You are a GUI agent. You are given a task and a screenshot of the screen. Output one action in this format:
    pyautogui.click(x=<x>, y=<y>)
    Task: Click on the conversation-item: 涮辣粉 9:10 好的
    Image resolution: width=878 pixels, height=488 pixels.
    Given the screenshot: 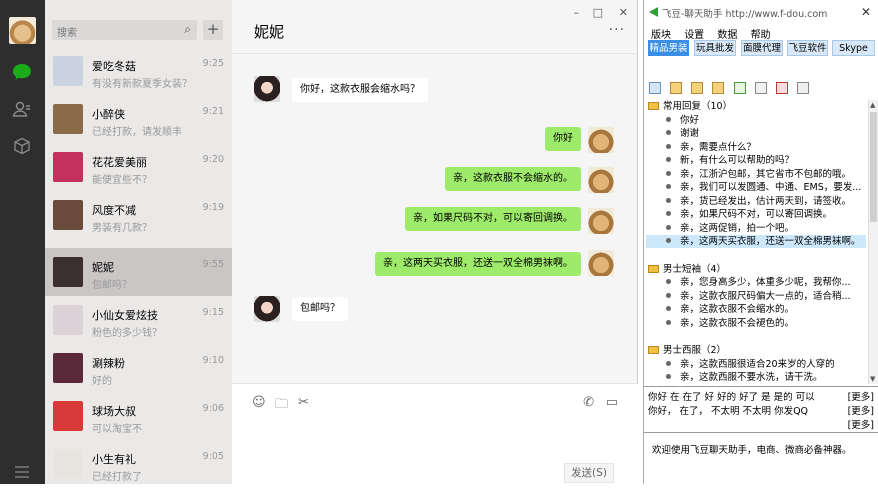 What is the action you would take?
    pyautogui.click(x=138, y=368)
    